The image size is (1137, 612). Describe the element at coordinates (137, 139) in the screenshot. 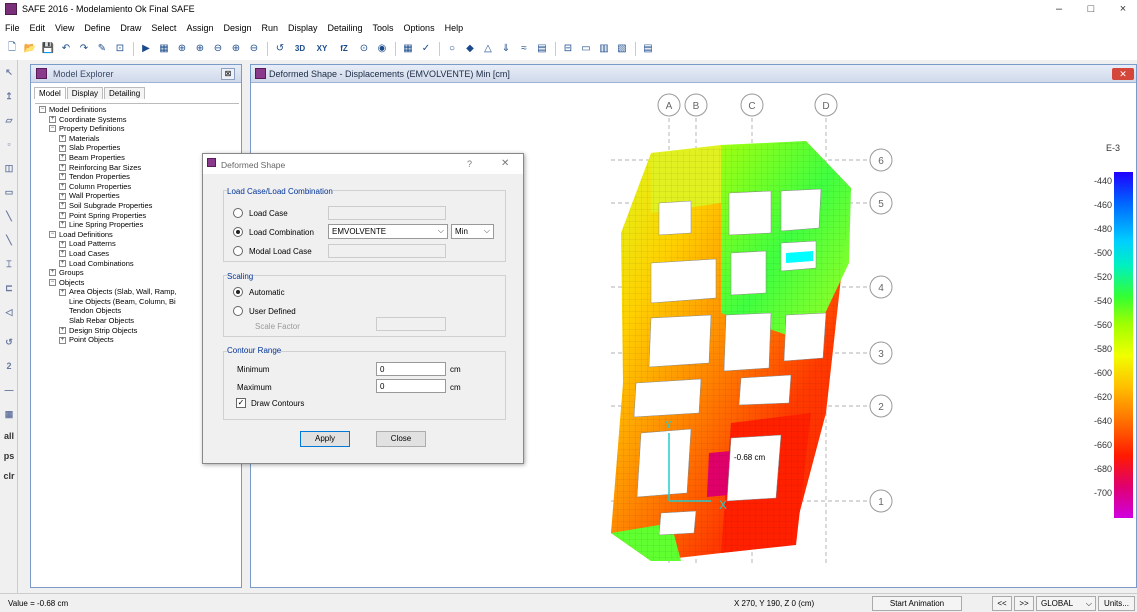

I see `tree-node: + Materials` at that location.